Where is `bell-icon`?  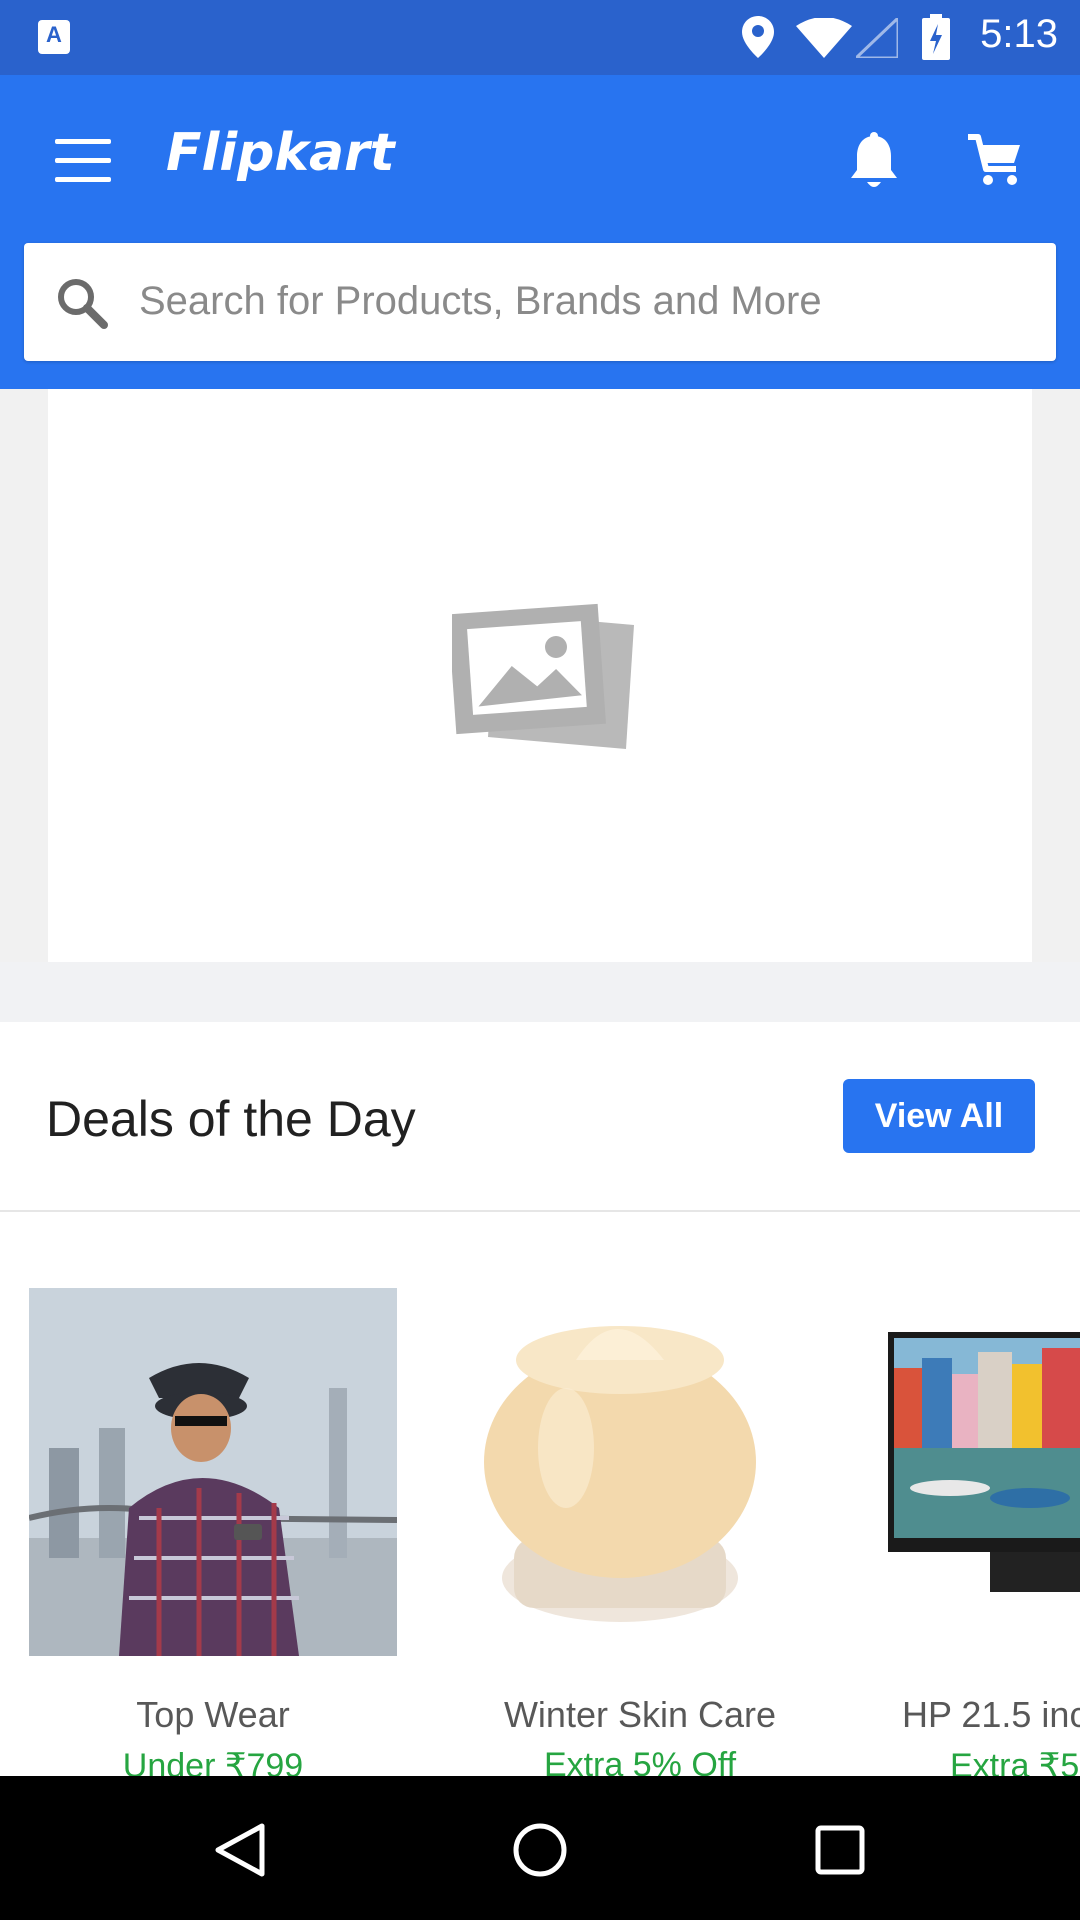 bell-icon is located at coordinates (874, 162).